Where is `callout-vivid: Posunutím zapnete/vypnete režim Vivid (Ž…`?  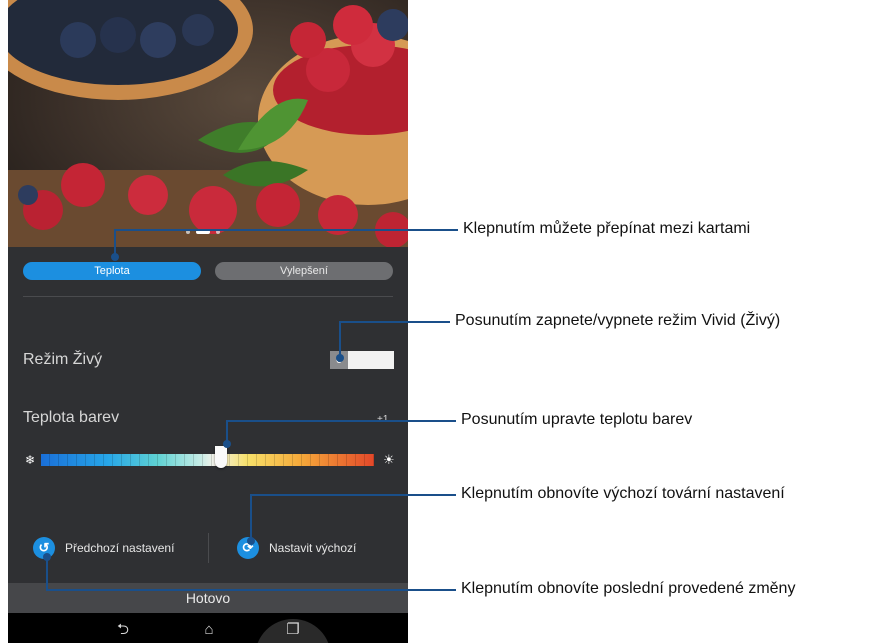
callout-vivid: Posunutím zapnete/vypnete režim Vivid (Ž… is located at coordinates (618, 320).